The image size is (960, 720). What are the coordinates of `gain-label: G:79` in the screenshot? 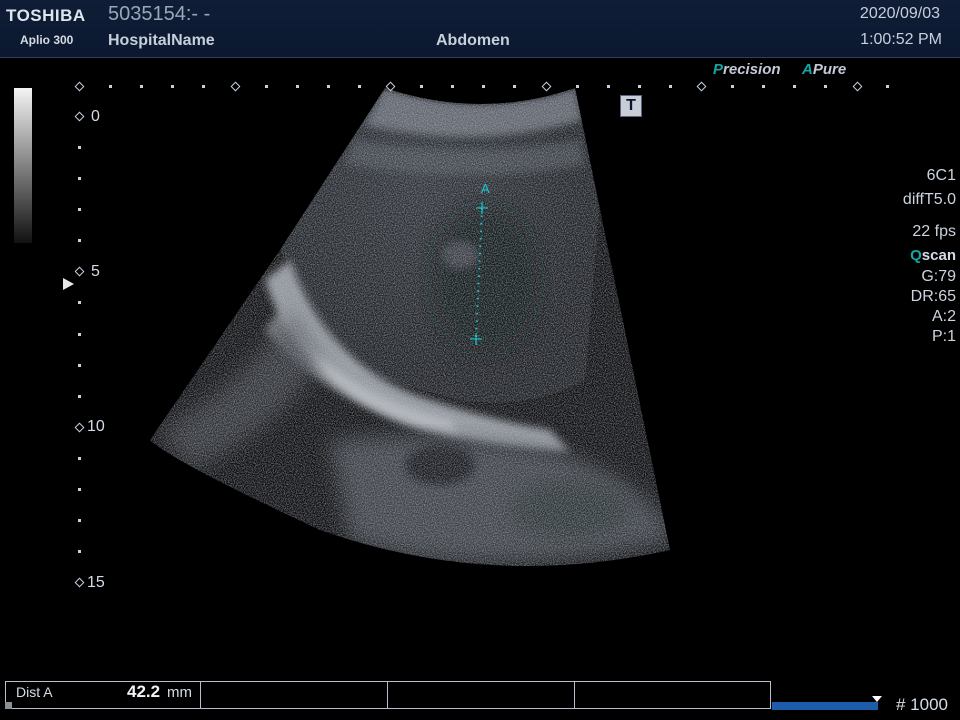 It's located at (938, 276).